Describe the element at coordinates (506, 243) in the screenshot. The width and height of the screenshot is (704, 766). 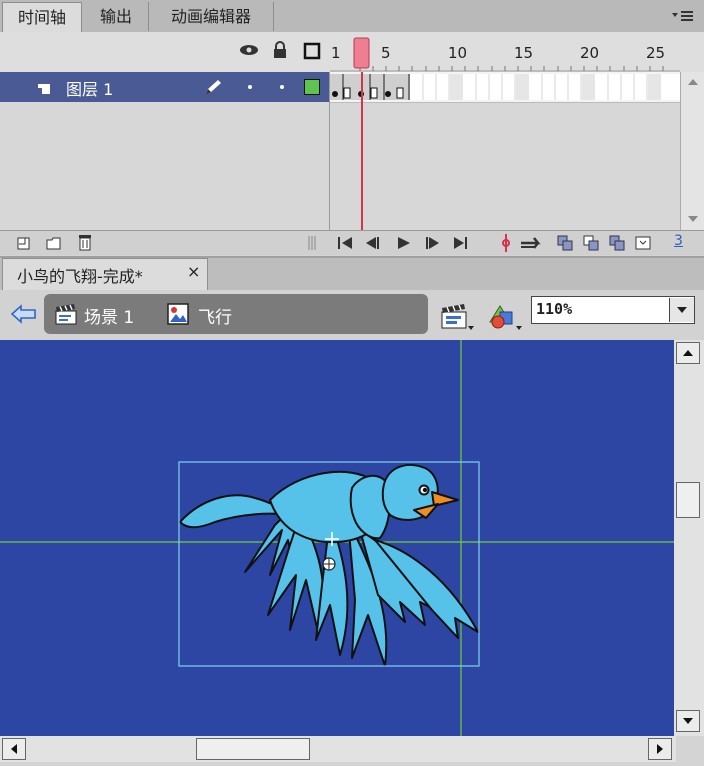
I see `center-frame-icon` at that location.